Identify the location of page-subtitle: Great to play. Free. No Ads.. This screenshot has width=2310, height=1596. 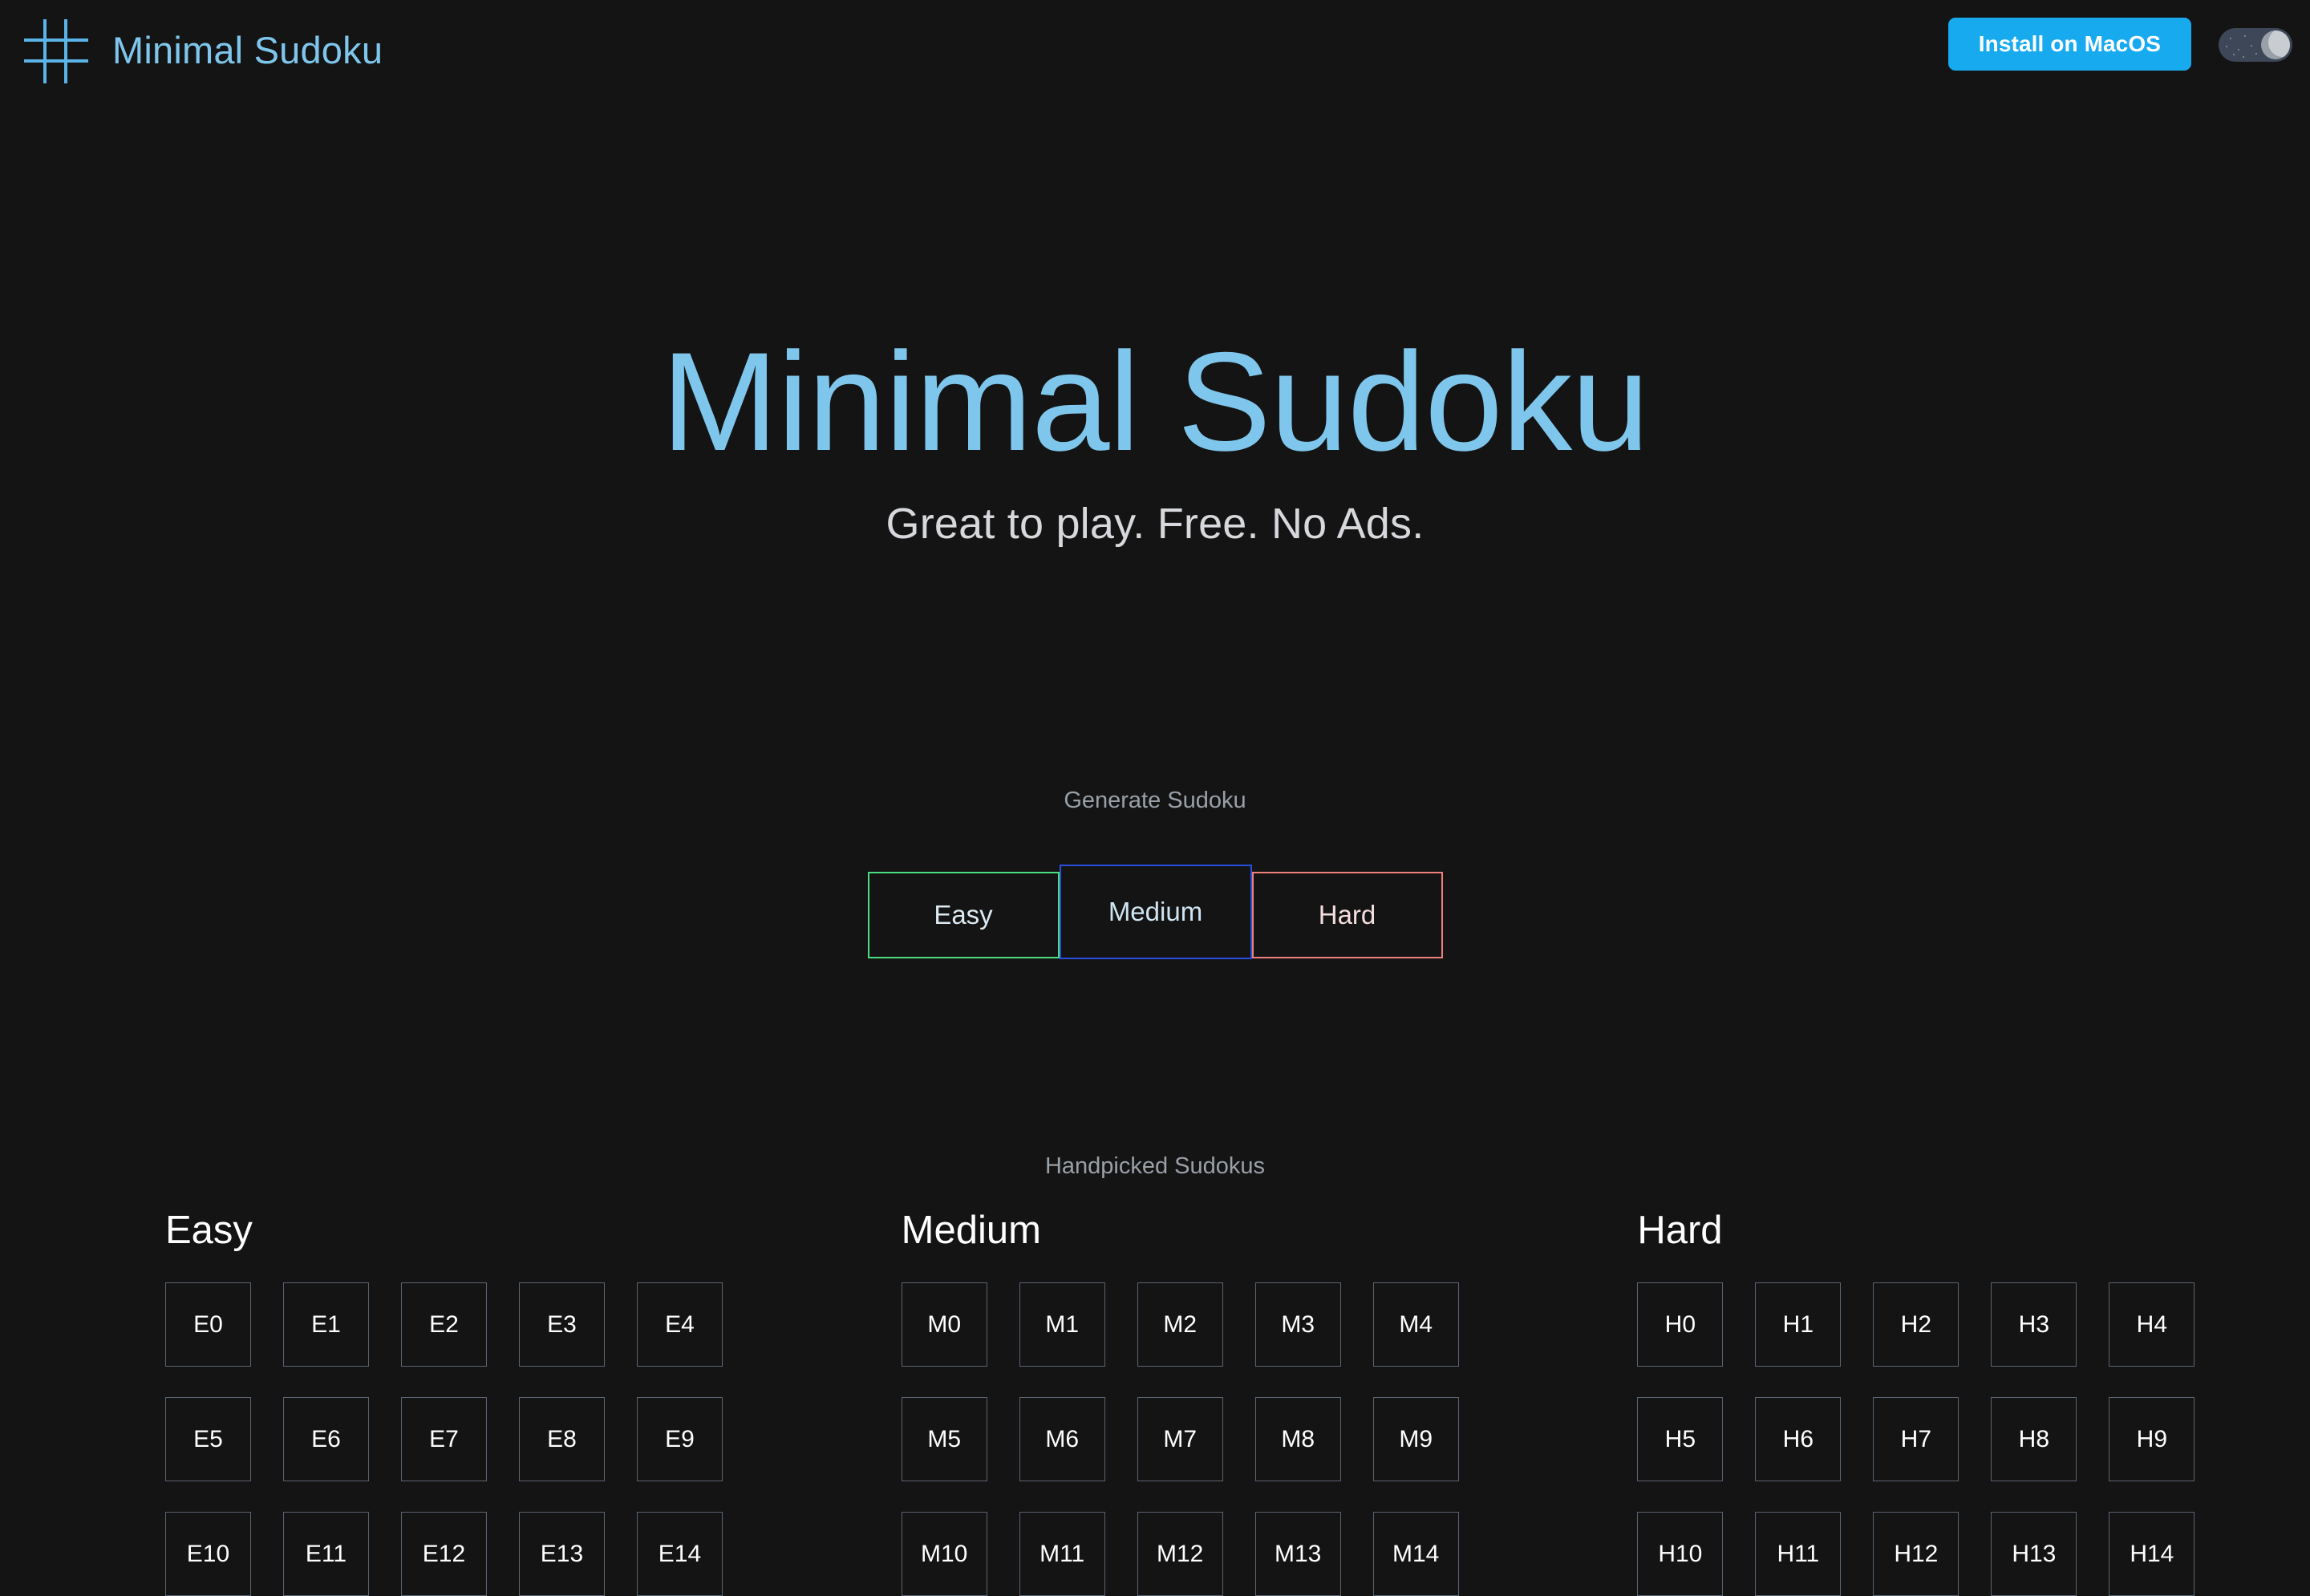
(1155, 523).